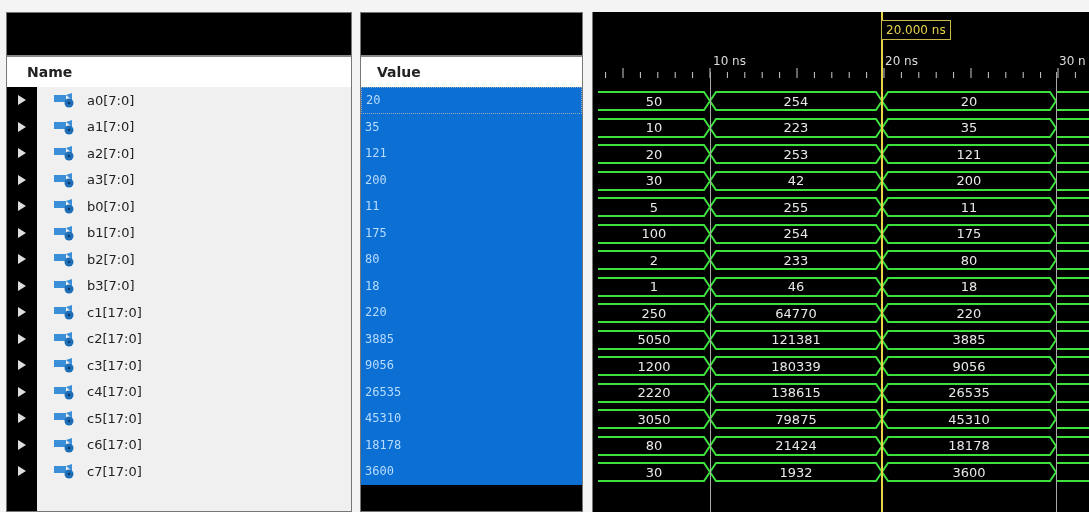 This screenshot has height=512, width=1089. What do you see at coordinates (111, 100) in the screenshot?
I see `signal-name: a0[7:0]` at bounding box center [111, 100].